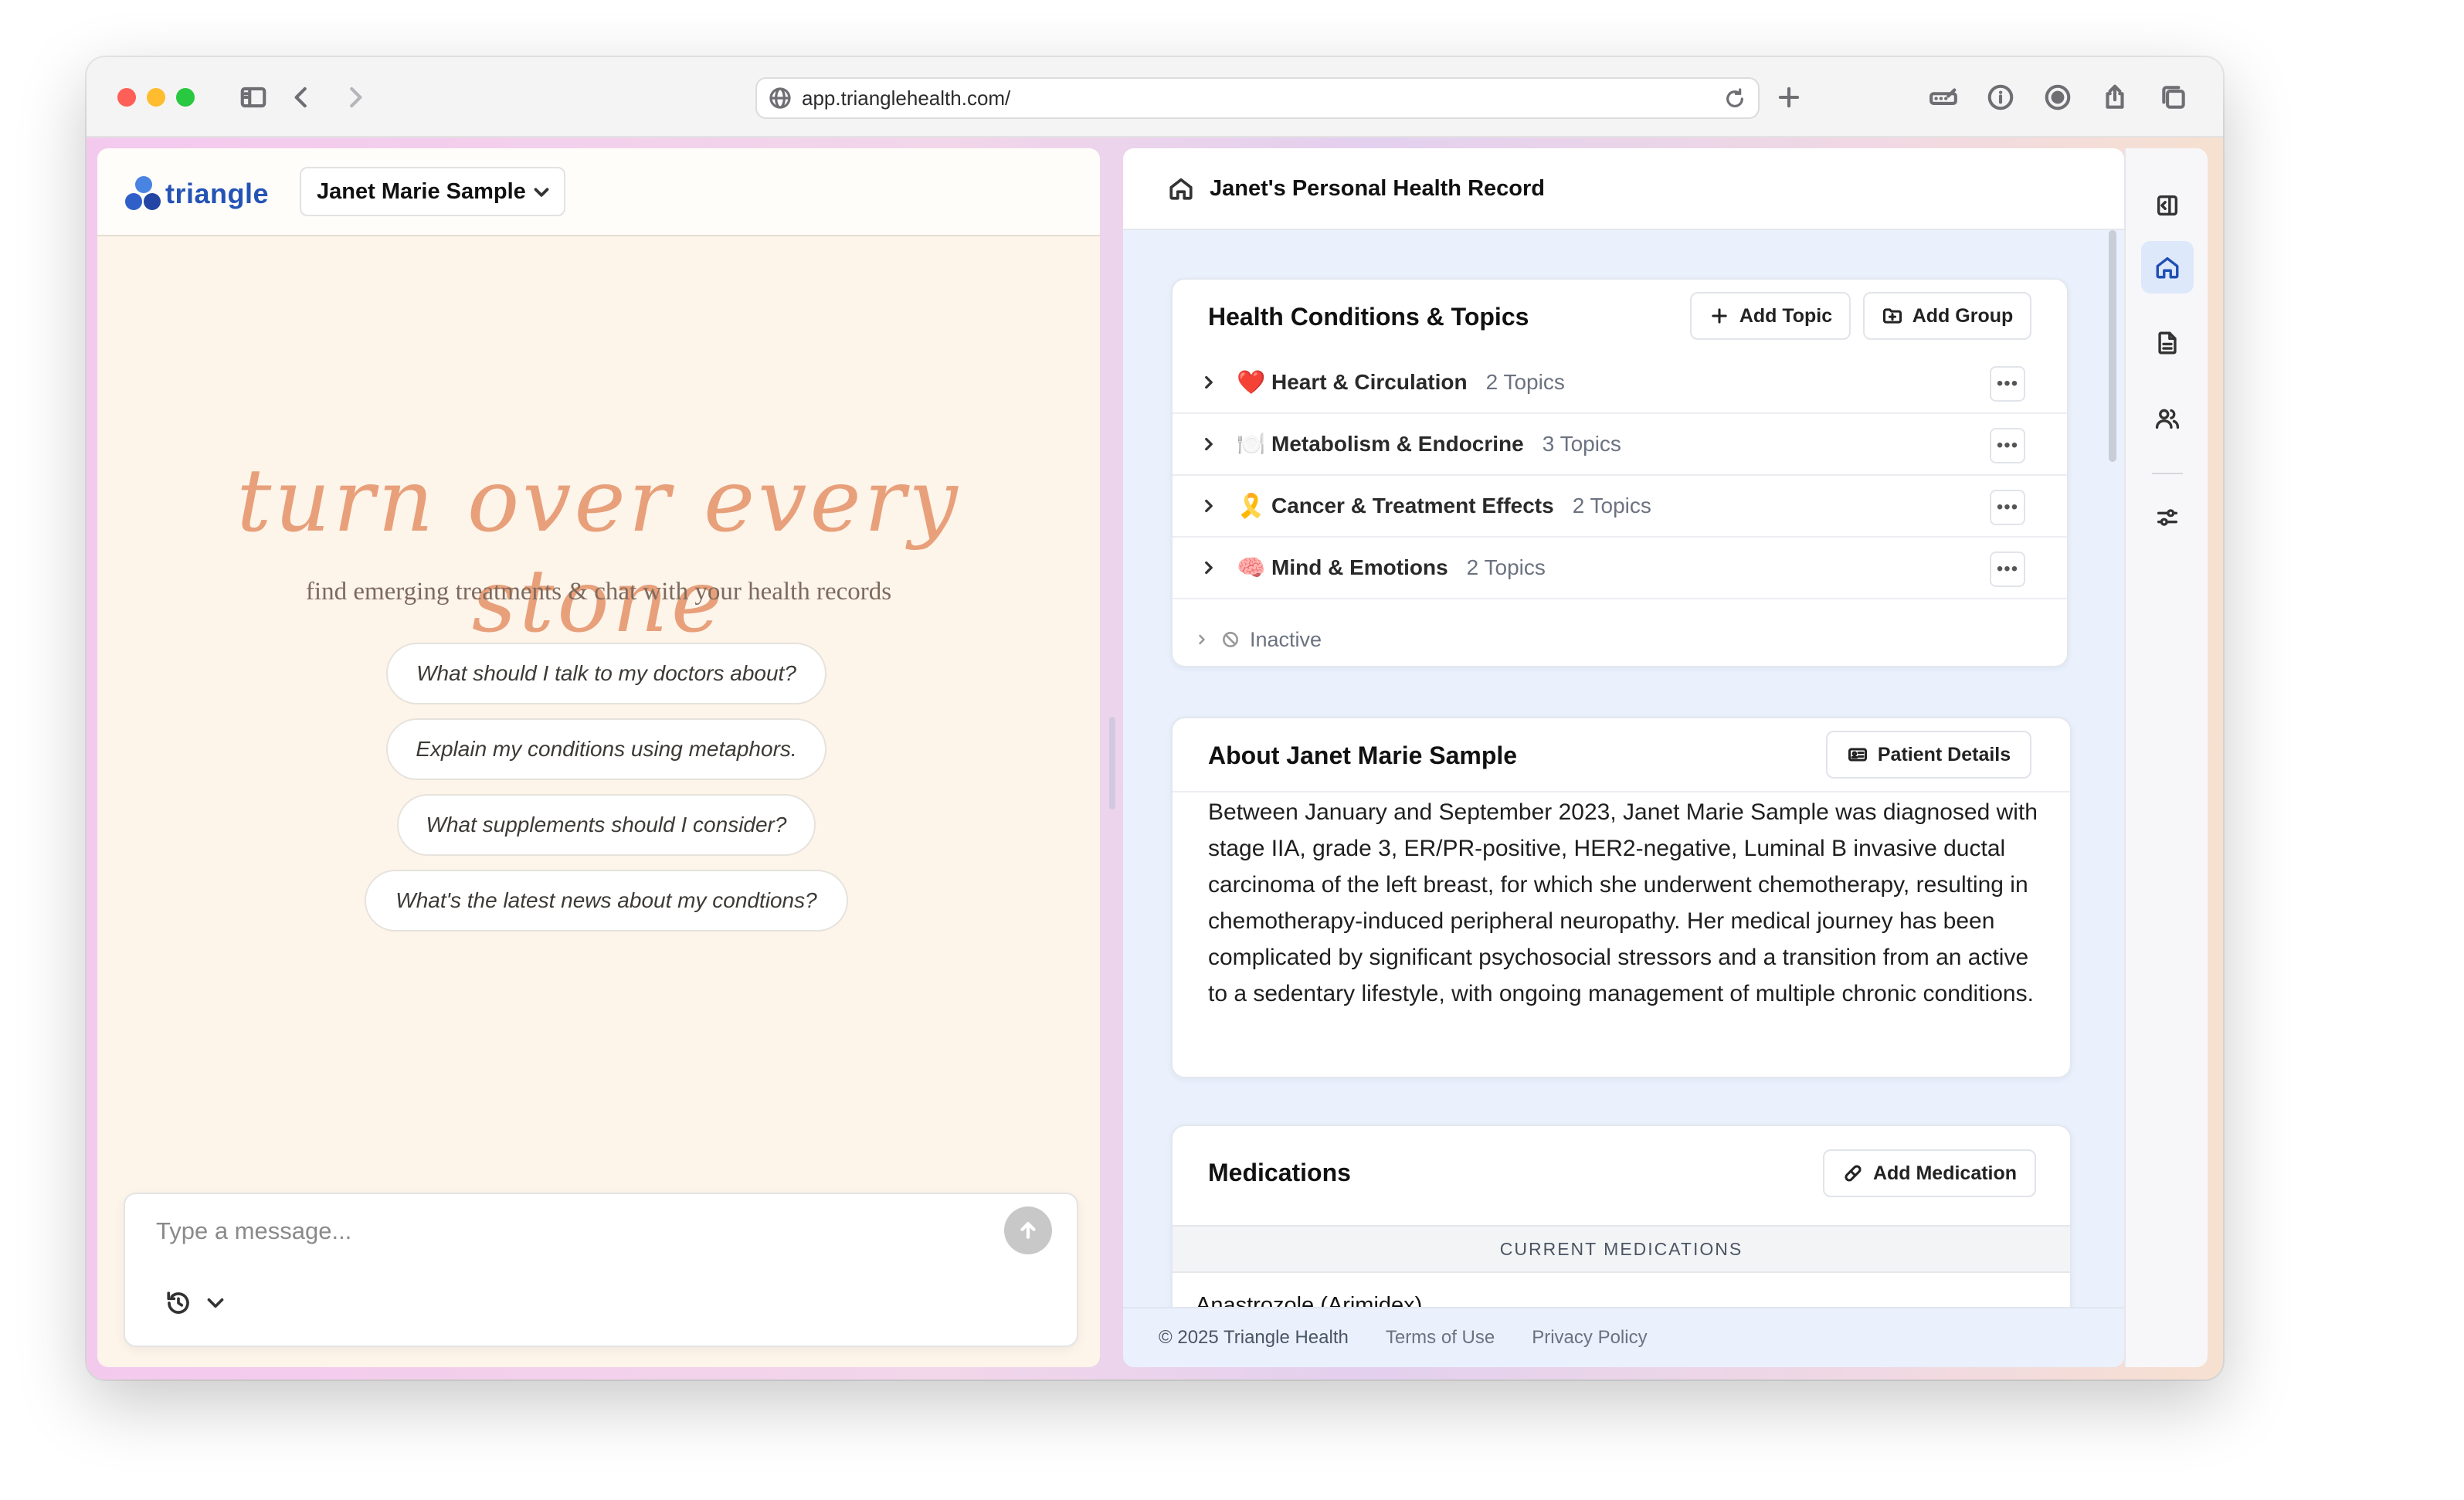 The width and height of the screenshot is (2464, 1500). What do you see at coordinates (1945, 1173) in the screenshot?
I see `add-medication-label: Add Medication` at bounding box center [1945, 1173].